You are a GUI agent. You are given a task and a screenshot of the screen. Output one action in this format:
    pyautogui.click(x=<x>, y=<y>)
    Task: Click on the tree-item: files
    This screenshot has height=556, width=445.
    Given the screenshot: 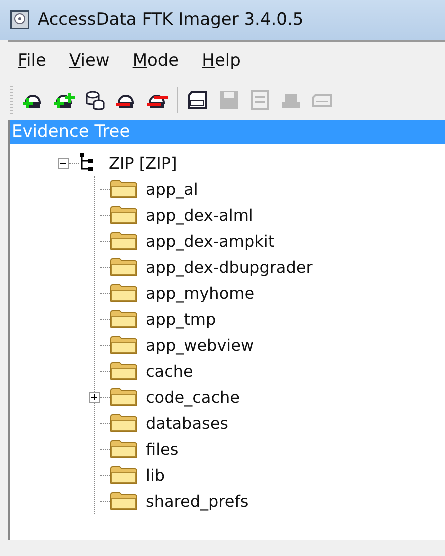 What is the action you would take?
    pyautogui.click(x=162, y=449)
    